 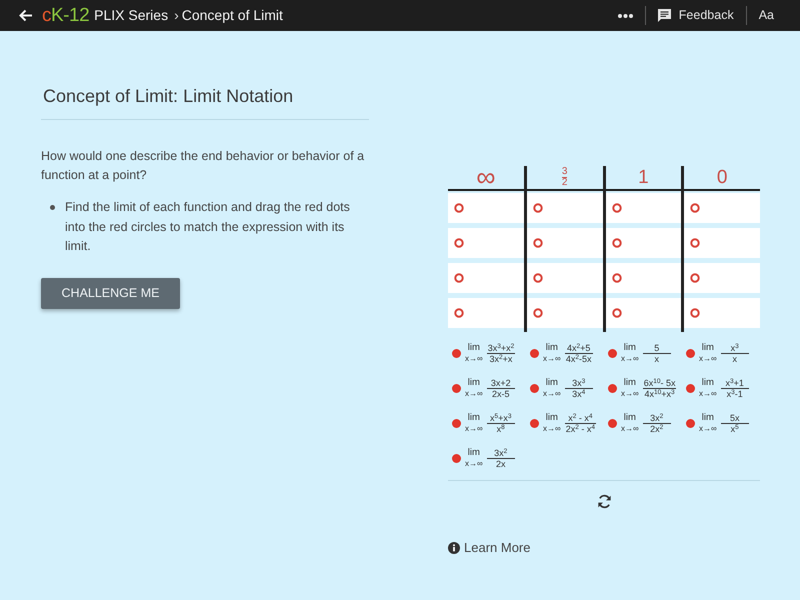 I want to click on numerator: x$^{3}$+1, so click(x=734, y=383).